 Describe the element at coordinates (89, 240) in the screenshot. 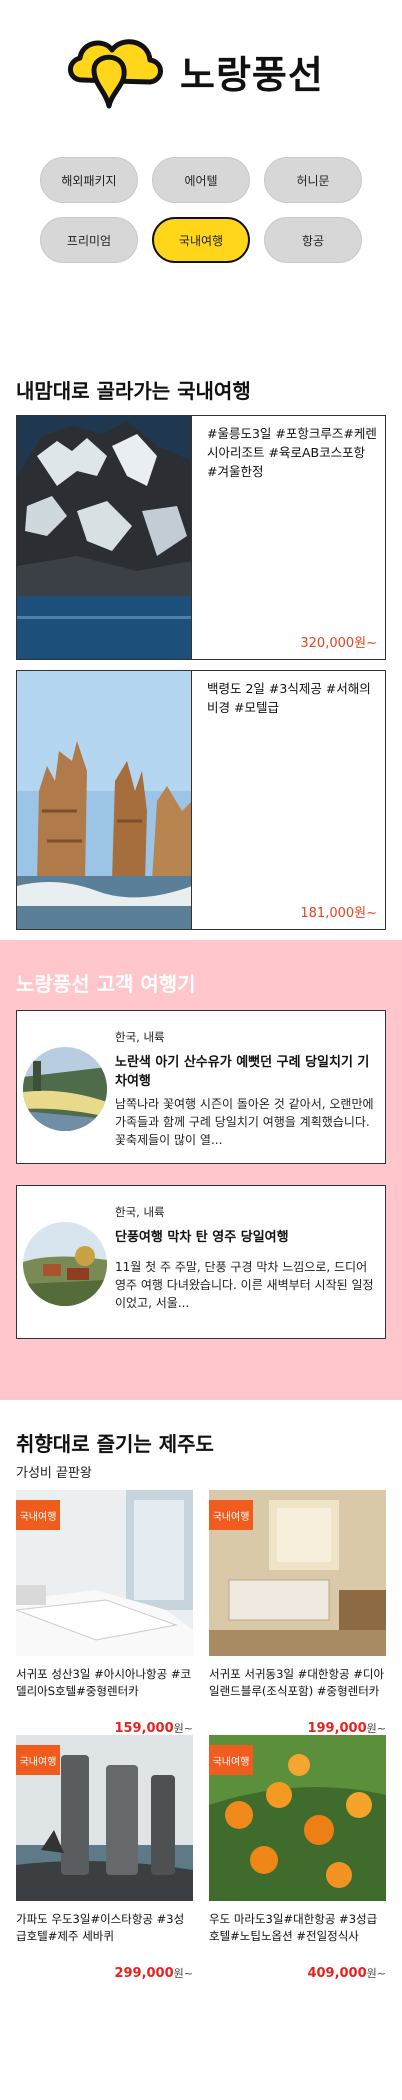

I see `category-chip-premium: 프리미엄` at that location.